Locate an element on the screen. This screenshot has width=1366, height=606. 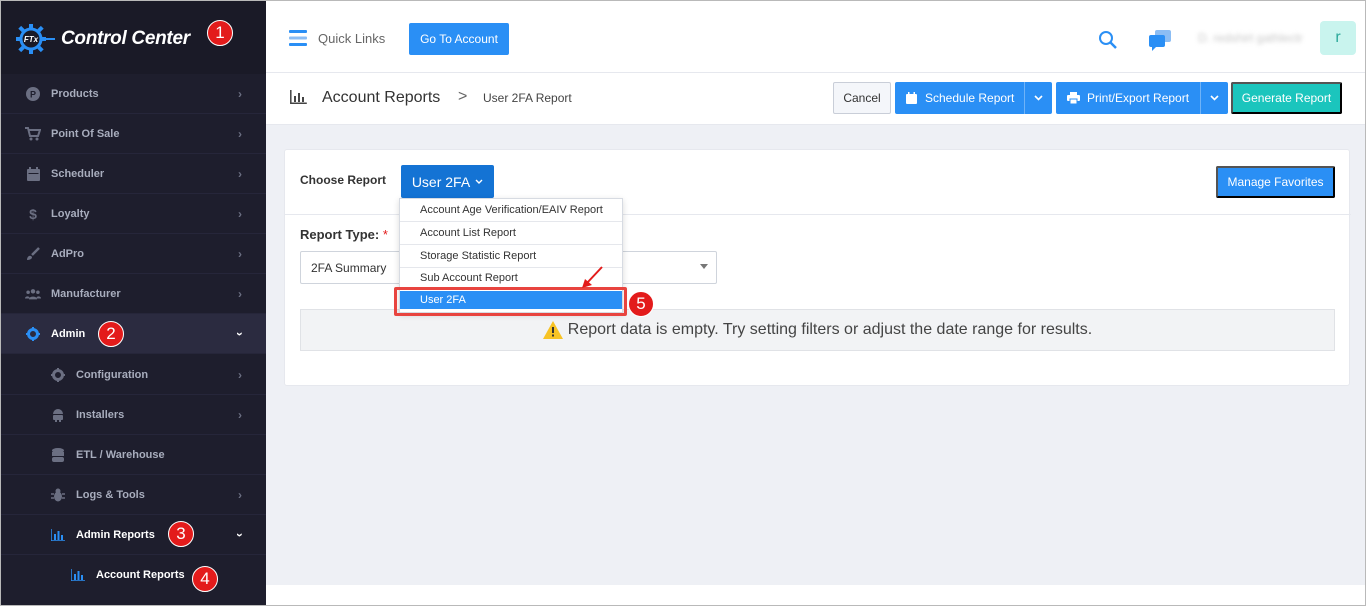
logo-mark: FTx is located at coordinates (31, 39).